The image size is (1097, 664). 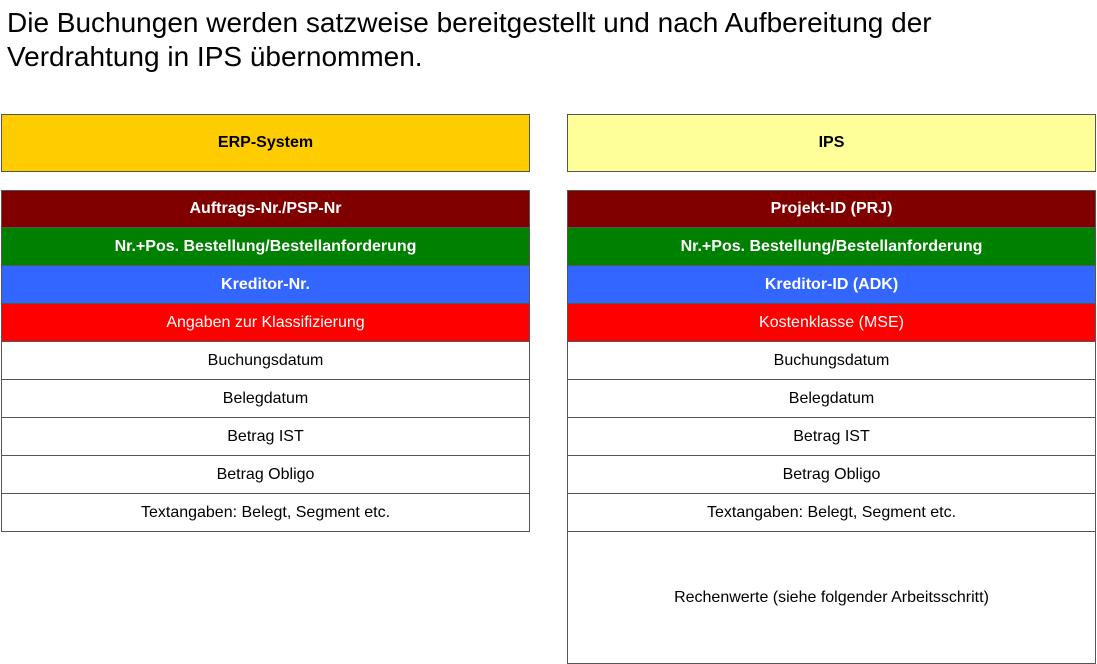 I want to click on erp-field-order-number: Auftrags-Nr./PSP-Nr, so click(x=265, y=209).